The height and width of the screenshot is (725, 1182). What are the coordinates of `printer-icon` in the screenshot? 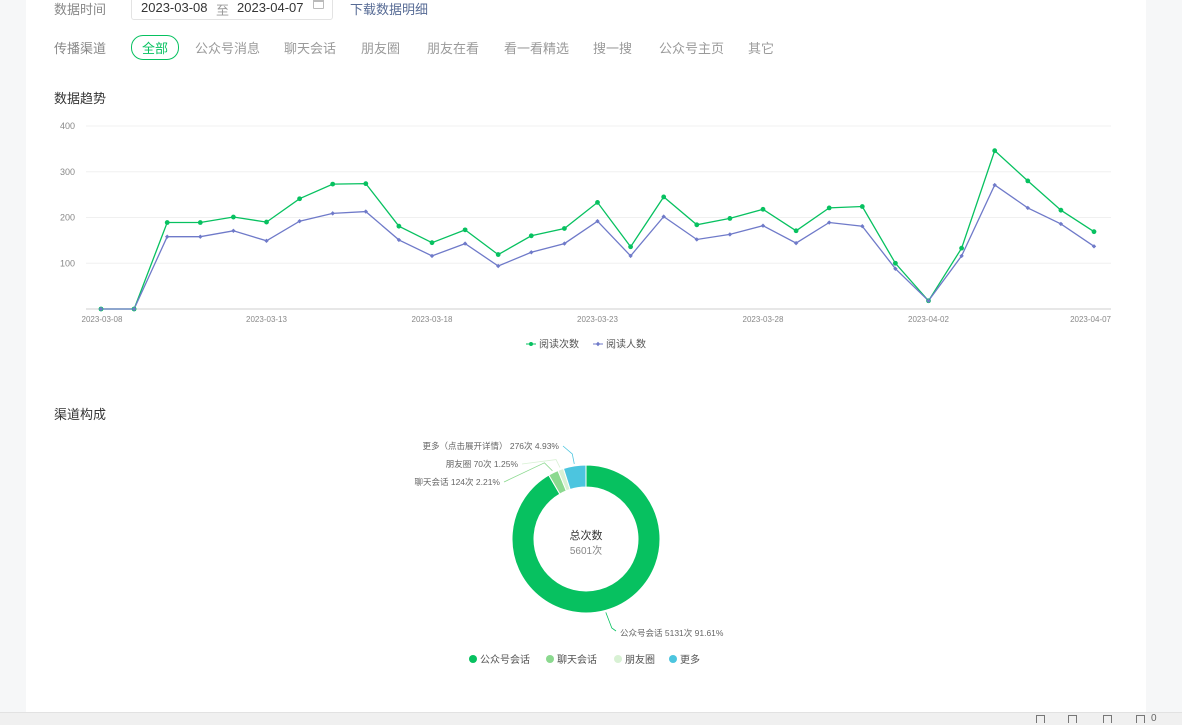 It's located at (1107, 719).